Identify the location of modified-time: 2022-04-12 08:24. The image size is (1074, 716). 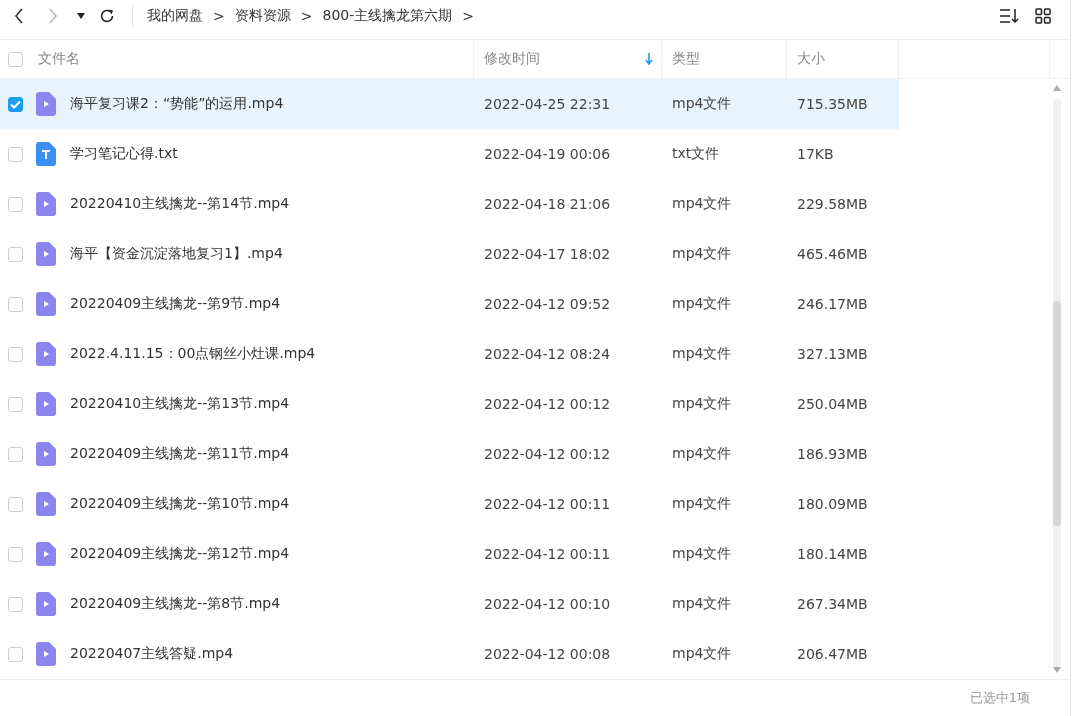
(547, 354).